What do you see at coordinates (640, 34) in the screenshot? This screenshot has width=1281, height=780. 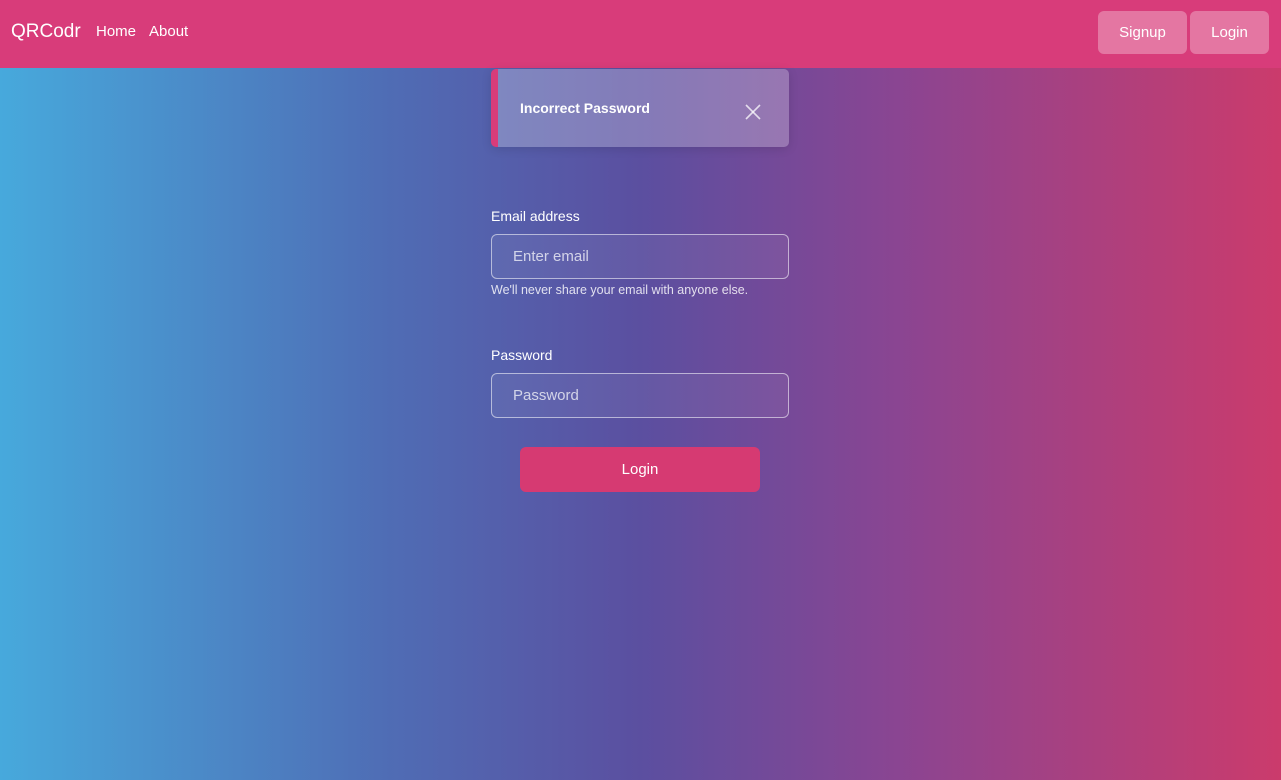 I see `navbar: QRCodr Home About Signup Login` at bounding box center [640, 34].